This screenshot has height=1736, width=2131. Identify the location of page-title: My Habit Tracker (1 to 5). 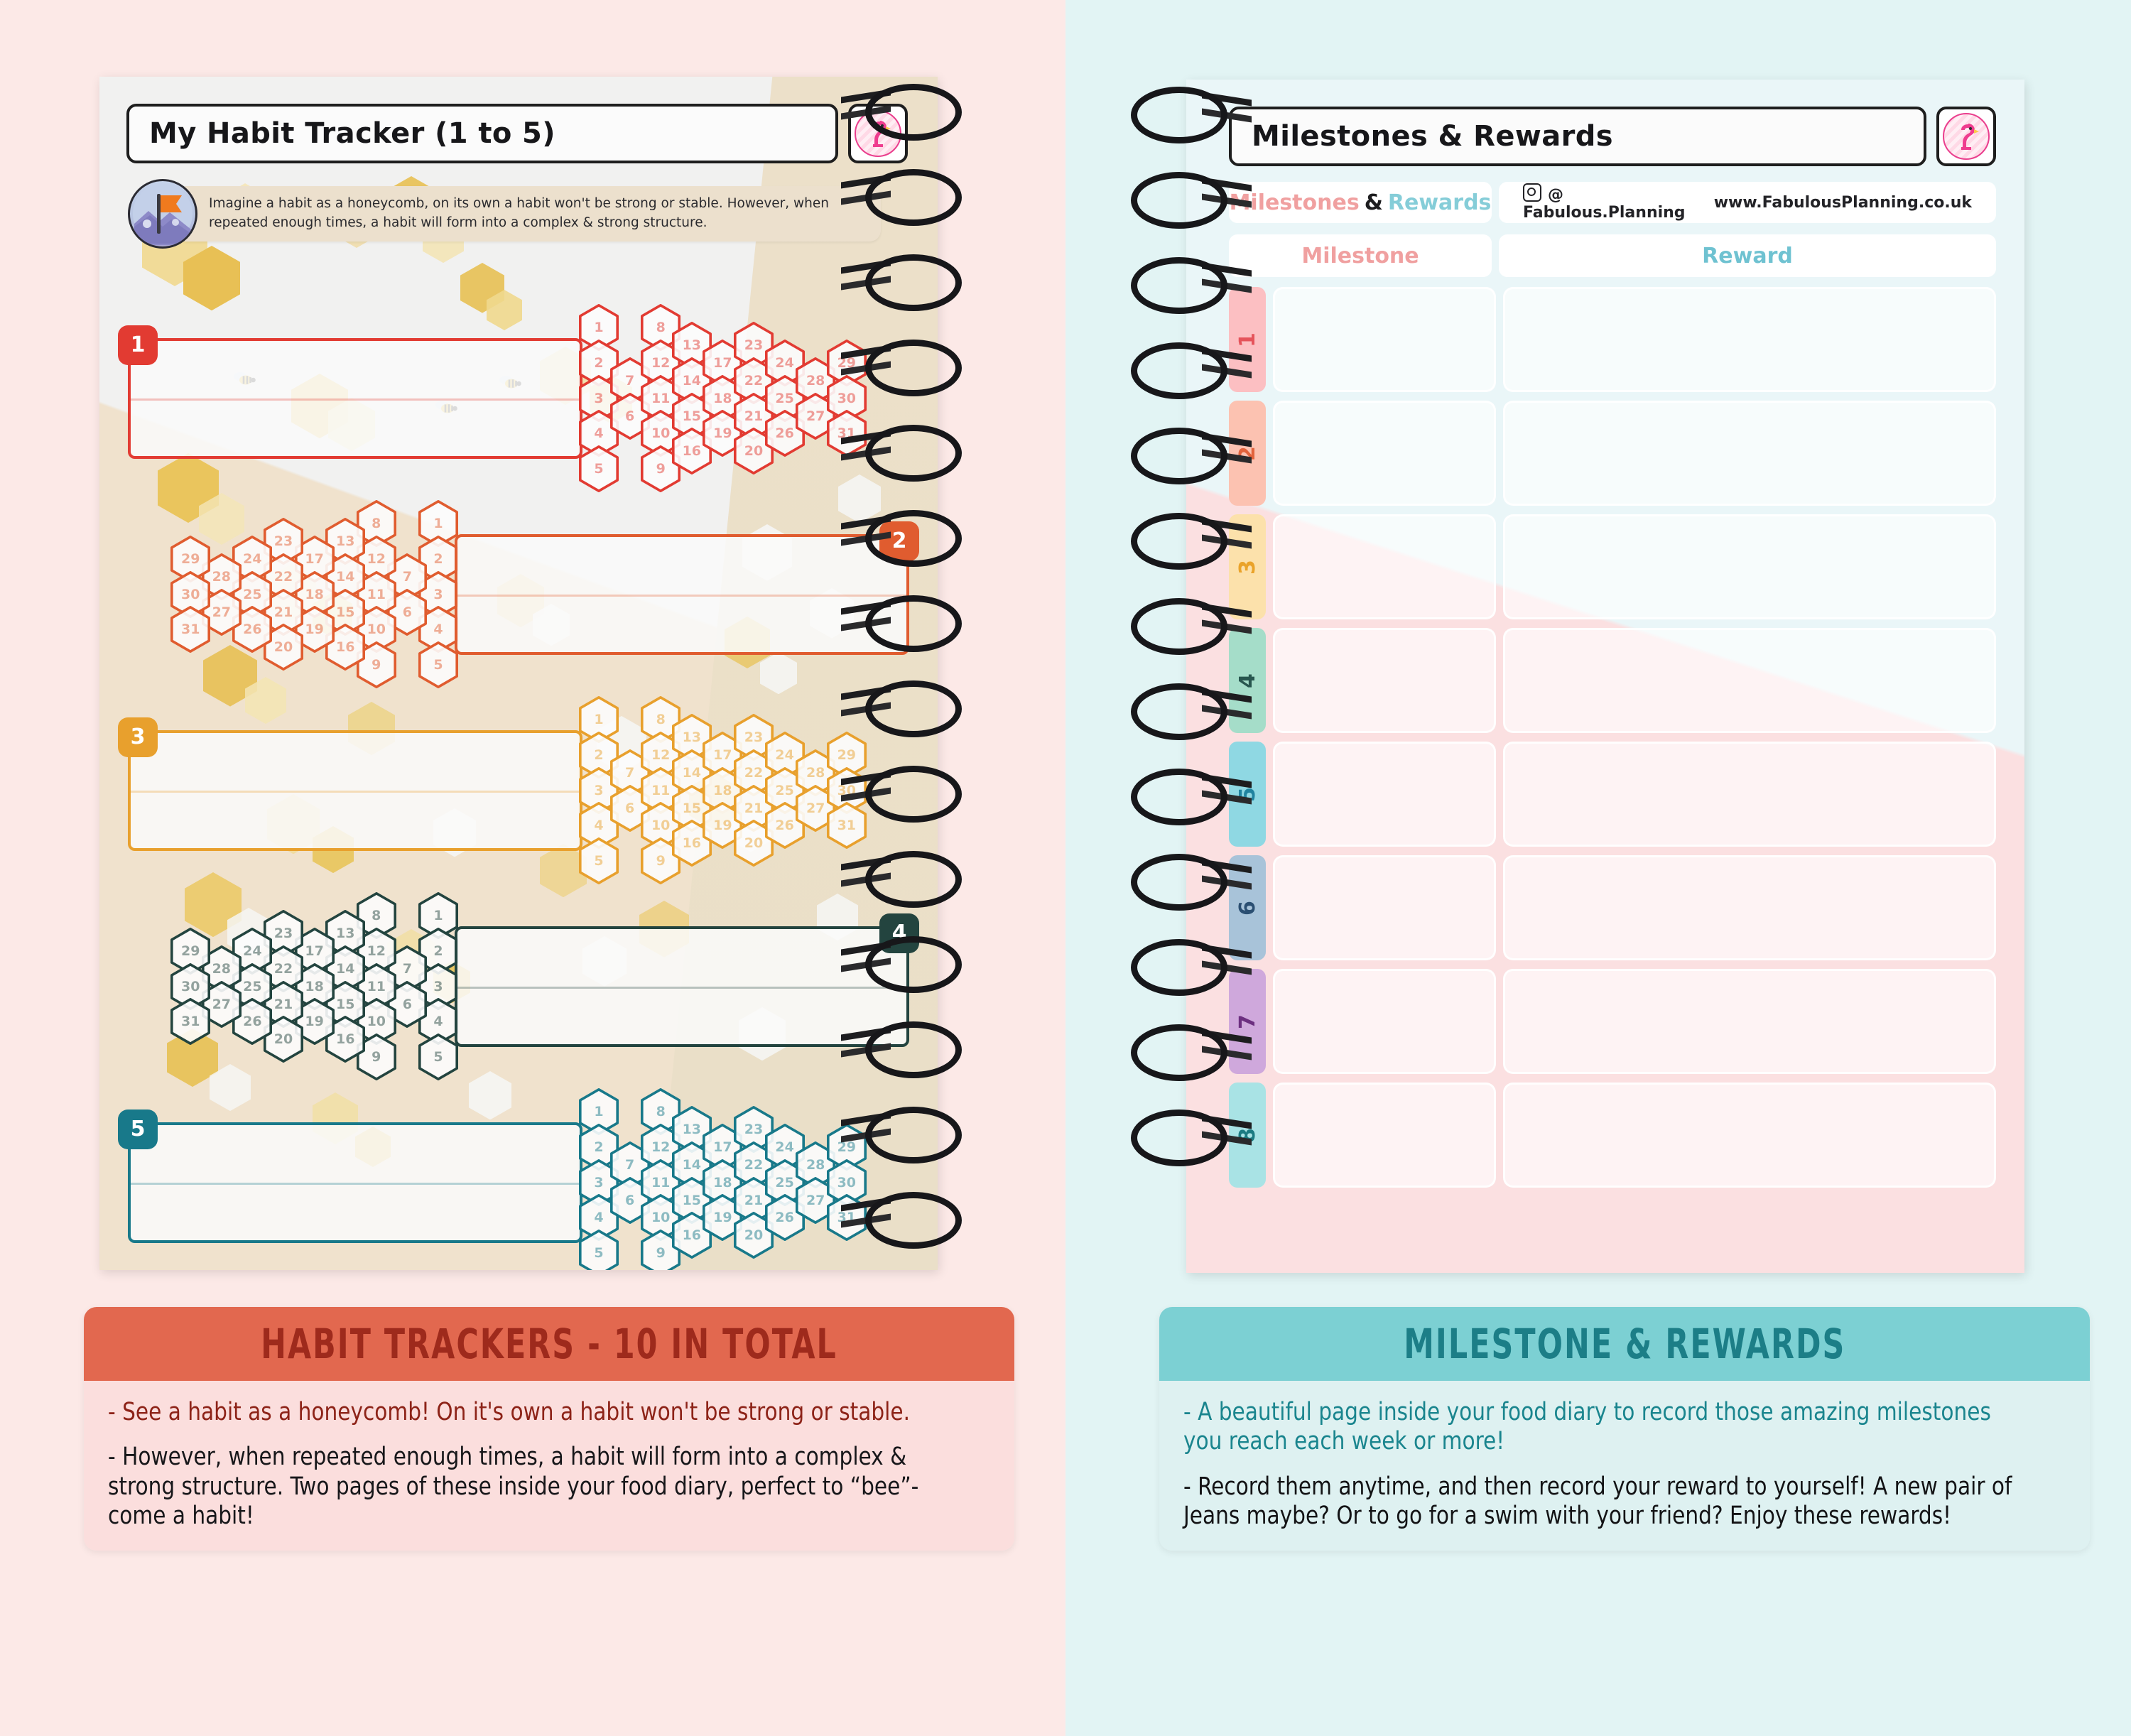
(352, 133).